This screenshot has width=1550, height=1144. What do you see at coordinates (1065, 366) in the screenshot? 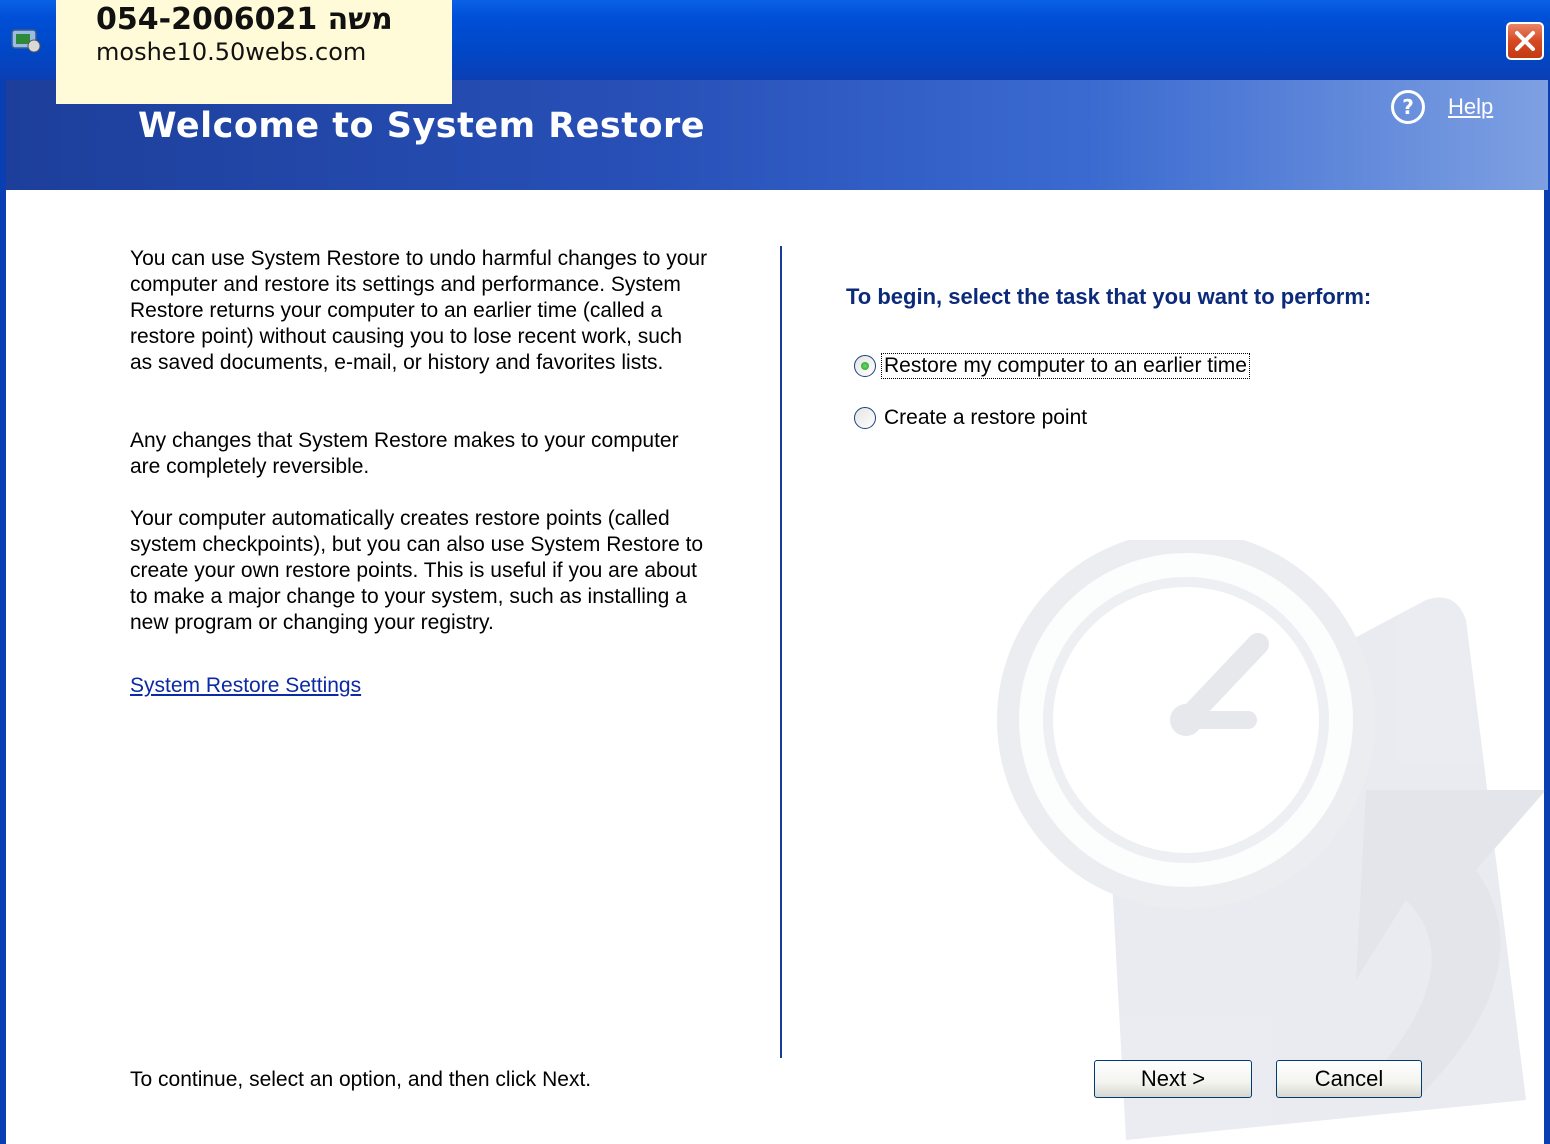
I see `option-label-restore: Restore my computer to an earlier time` at bounding box center [1065, 366].